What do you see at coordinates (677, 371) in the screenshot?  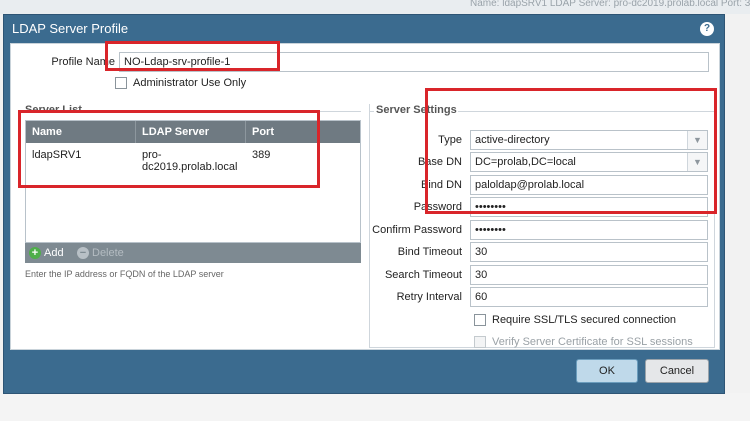 I see `cancel-button: Cancel` at bounding box center [677, 371].